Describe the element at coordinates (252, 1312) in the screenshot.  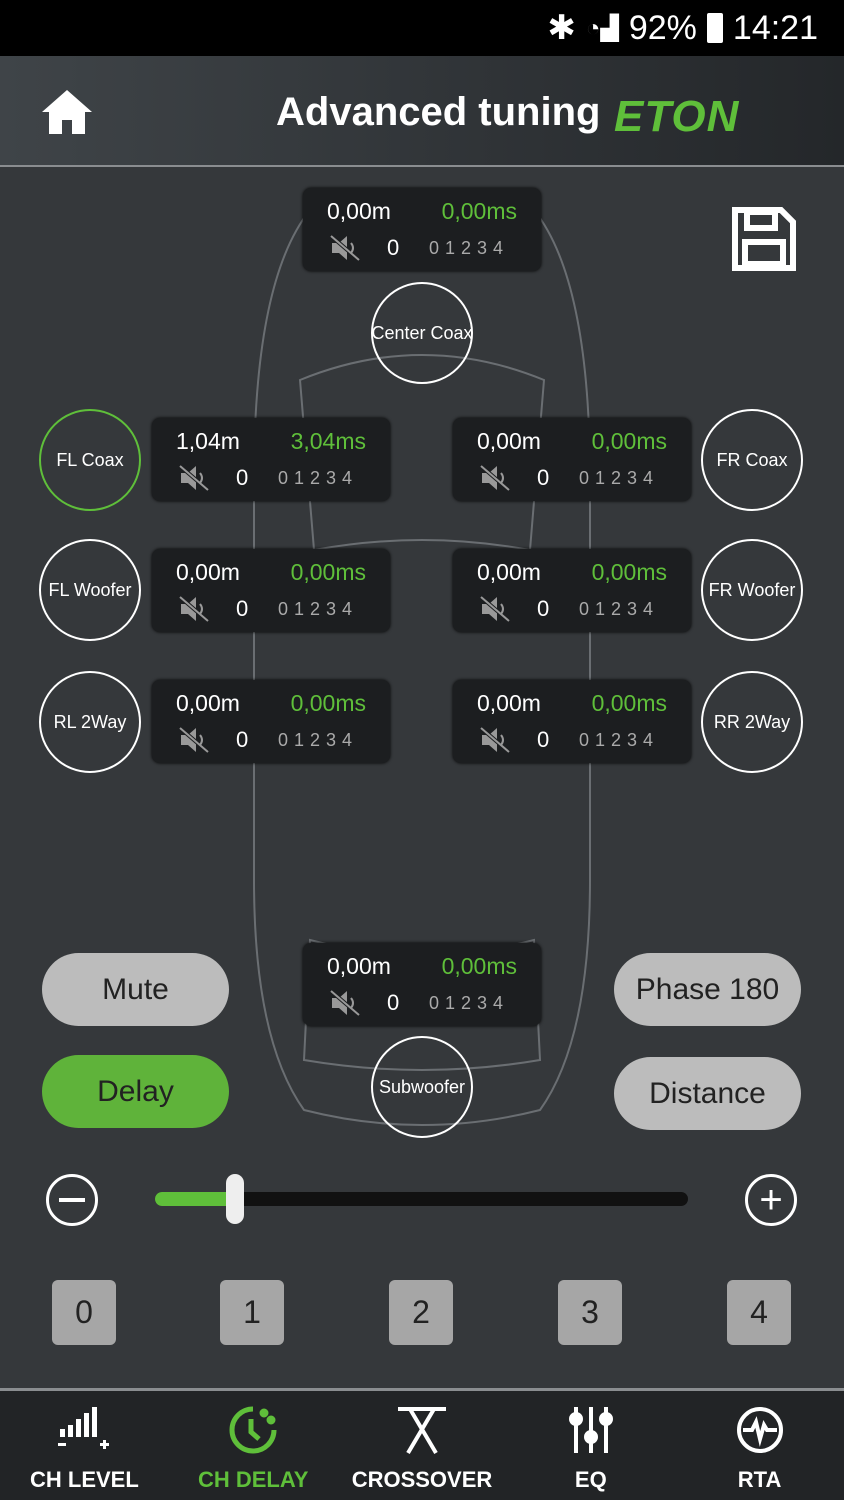
I see `step-button-1: 1` at that location.